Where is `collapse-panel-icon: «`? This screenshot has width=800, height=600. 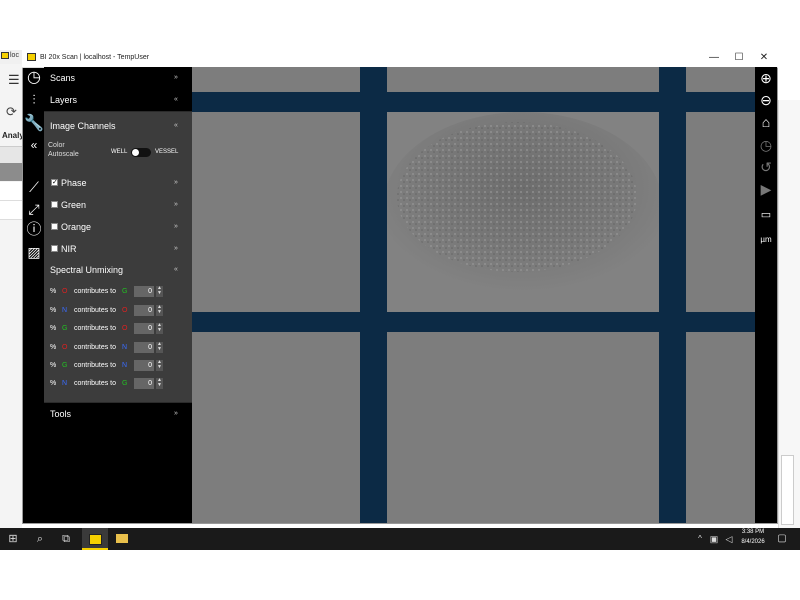 collapse-panel-icon: « is located at coordinates (34, 145).